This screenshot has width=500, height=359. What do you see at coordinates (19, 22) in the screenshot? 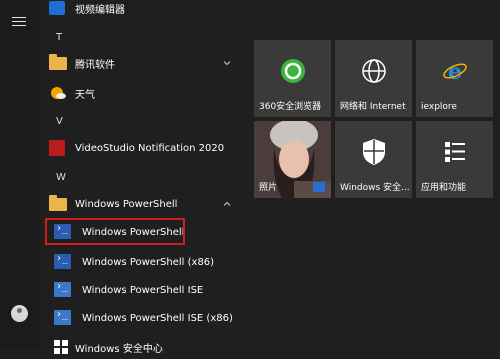
I see `hamburger-menu-icon` at bounding box center [19, 22].